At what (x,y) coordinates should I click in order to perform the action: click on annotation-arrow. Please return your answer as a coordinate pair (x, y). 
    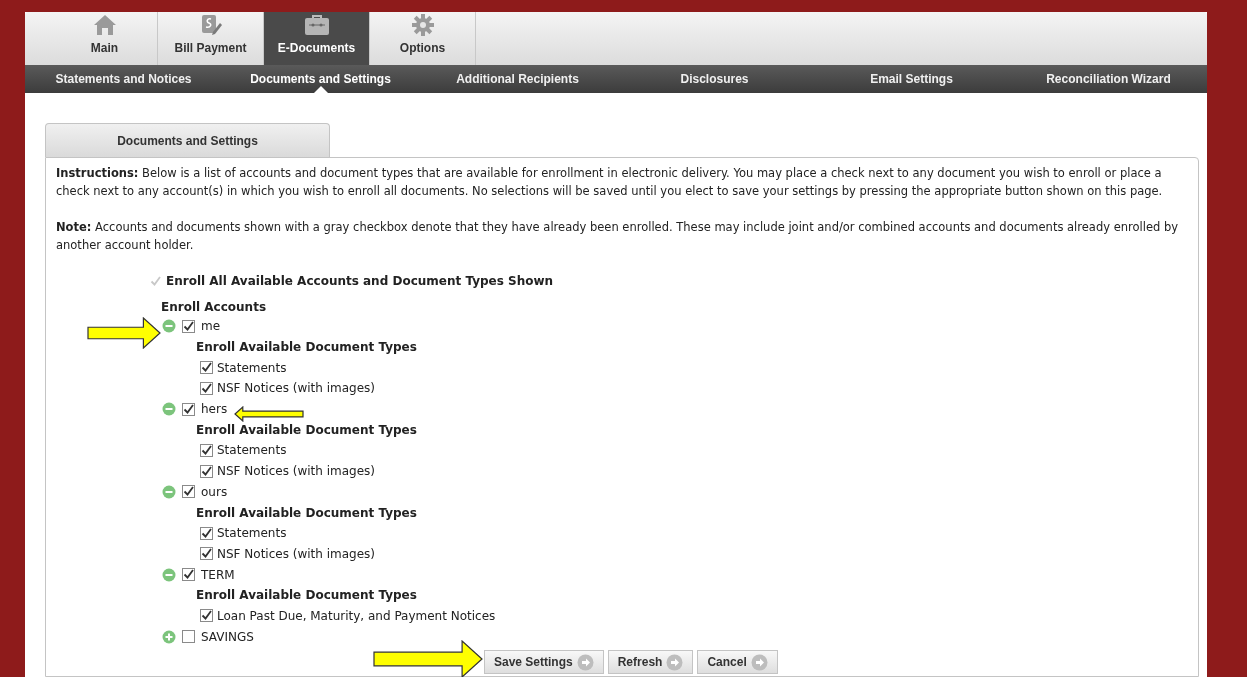
    Looking at the image, I should click on (269, 414).